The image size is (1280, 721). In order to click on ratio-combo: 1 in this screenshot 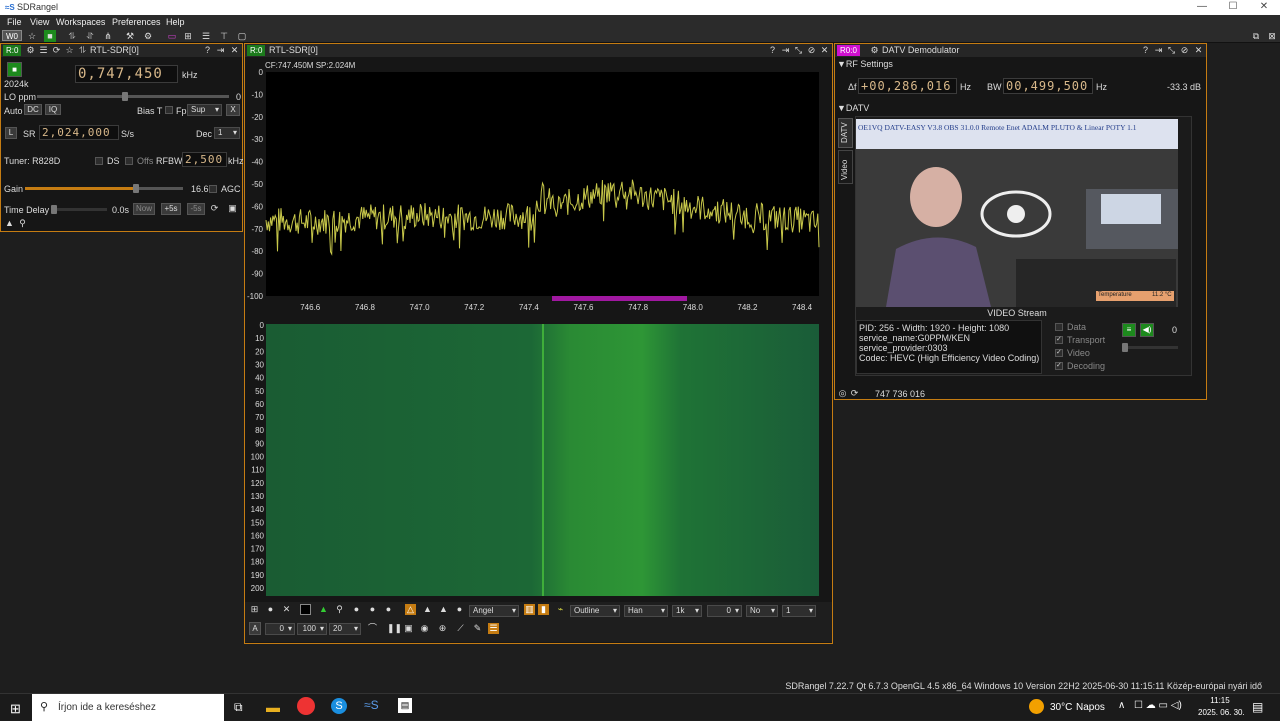, I will do `click(799, 611)`.